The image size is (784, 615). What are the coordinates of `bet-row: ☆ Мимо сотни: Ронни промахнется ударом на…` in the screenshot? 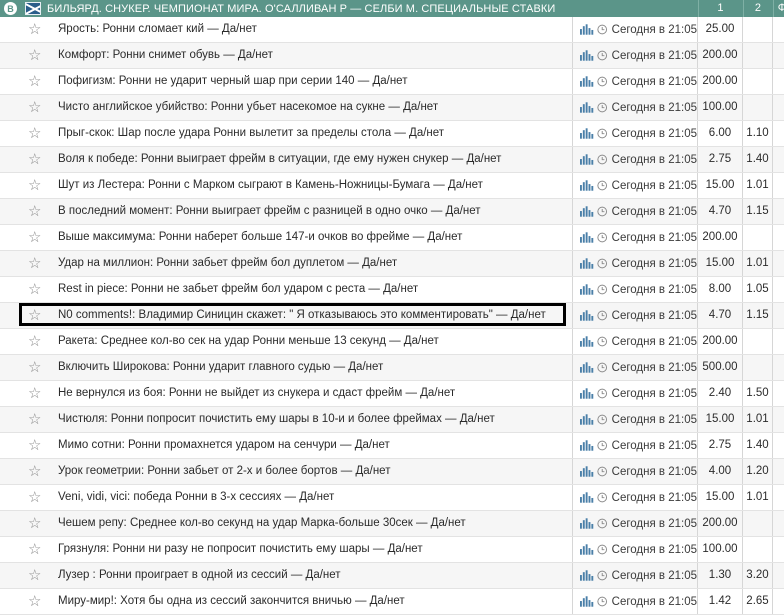 It's located at (392, 446).